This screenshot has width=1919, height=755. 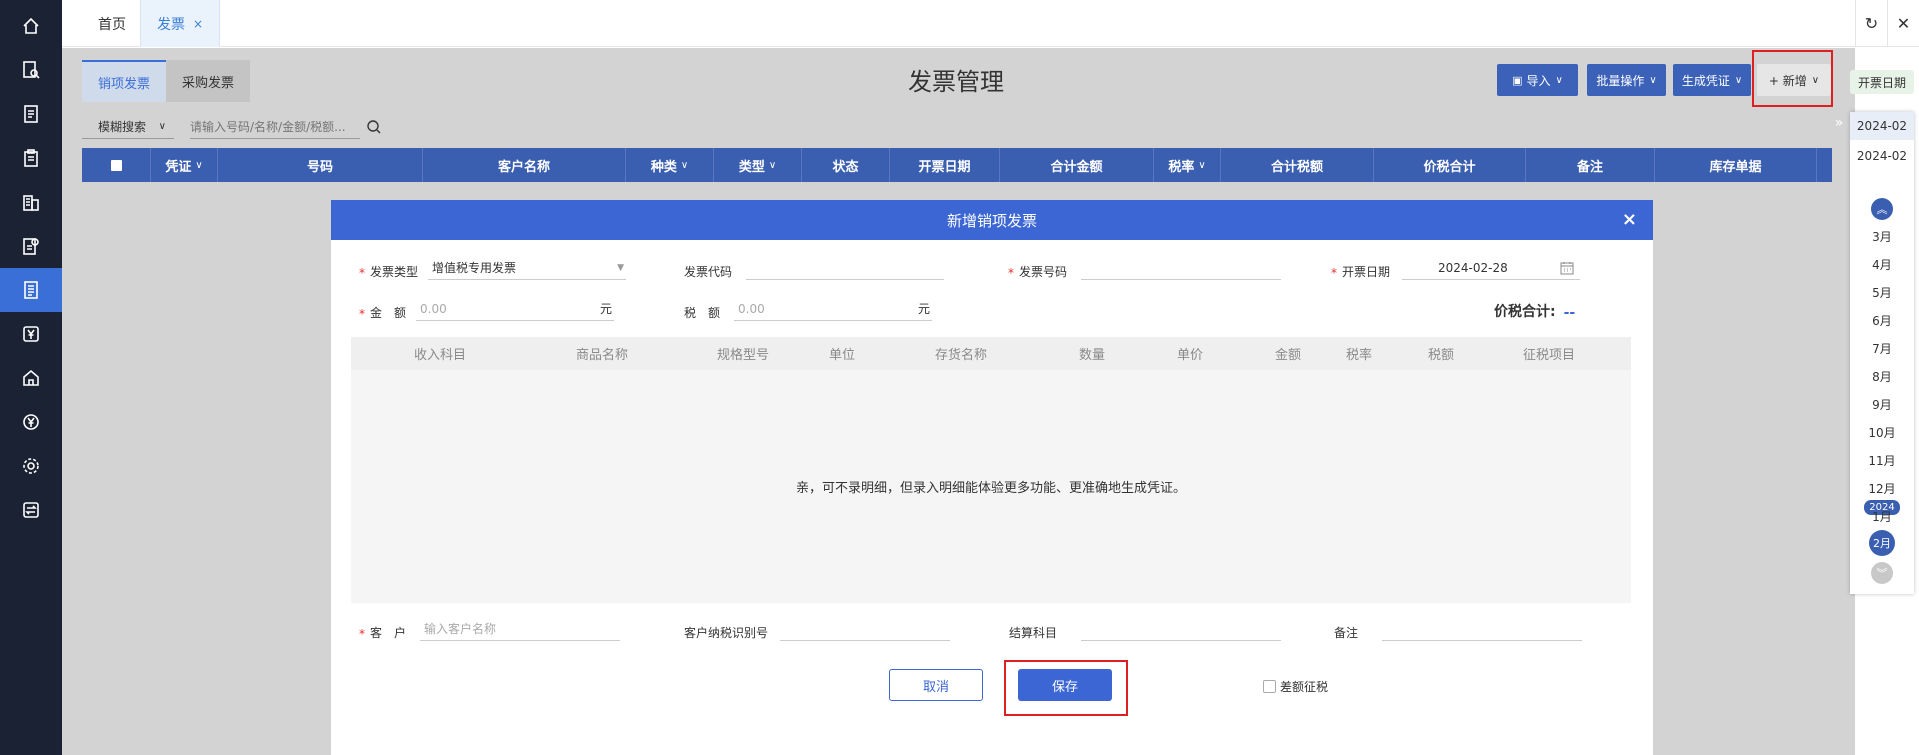 What do you see at coordinates (198, 24) in the screenshot?
I see `tab-close-icon: ×` at bounding box center [198, 24].